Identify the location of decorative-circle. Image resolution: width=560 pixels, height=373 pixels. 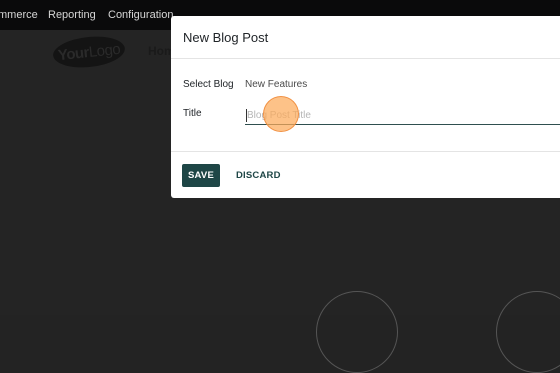
(357, 332).